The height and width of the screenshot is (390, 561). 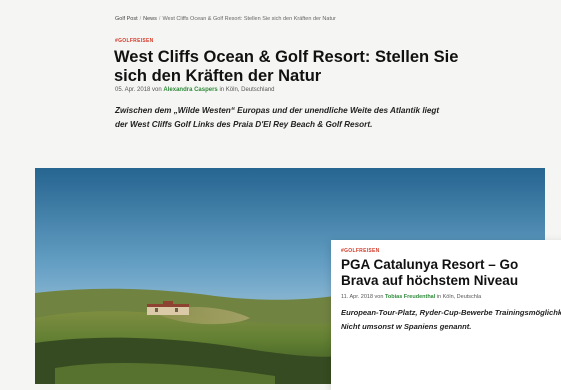 What do you see at coordinates (157, 90) in the screenshot?
I see `article-by: von` at bounding box center [157, 90].